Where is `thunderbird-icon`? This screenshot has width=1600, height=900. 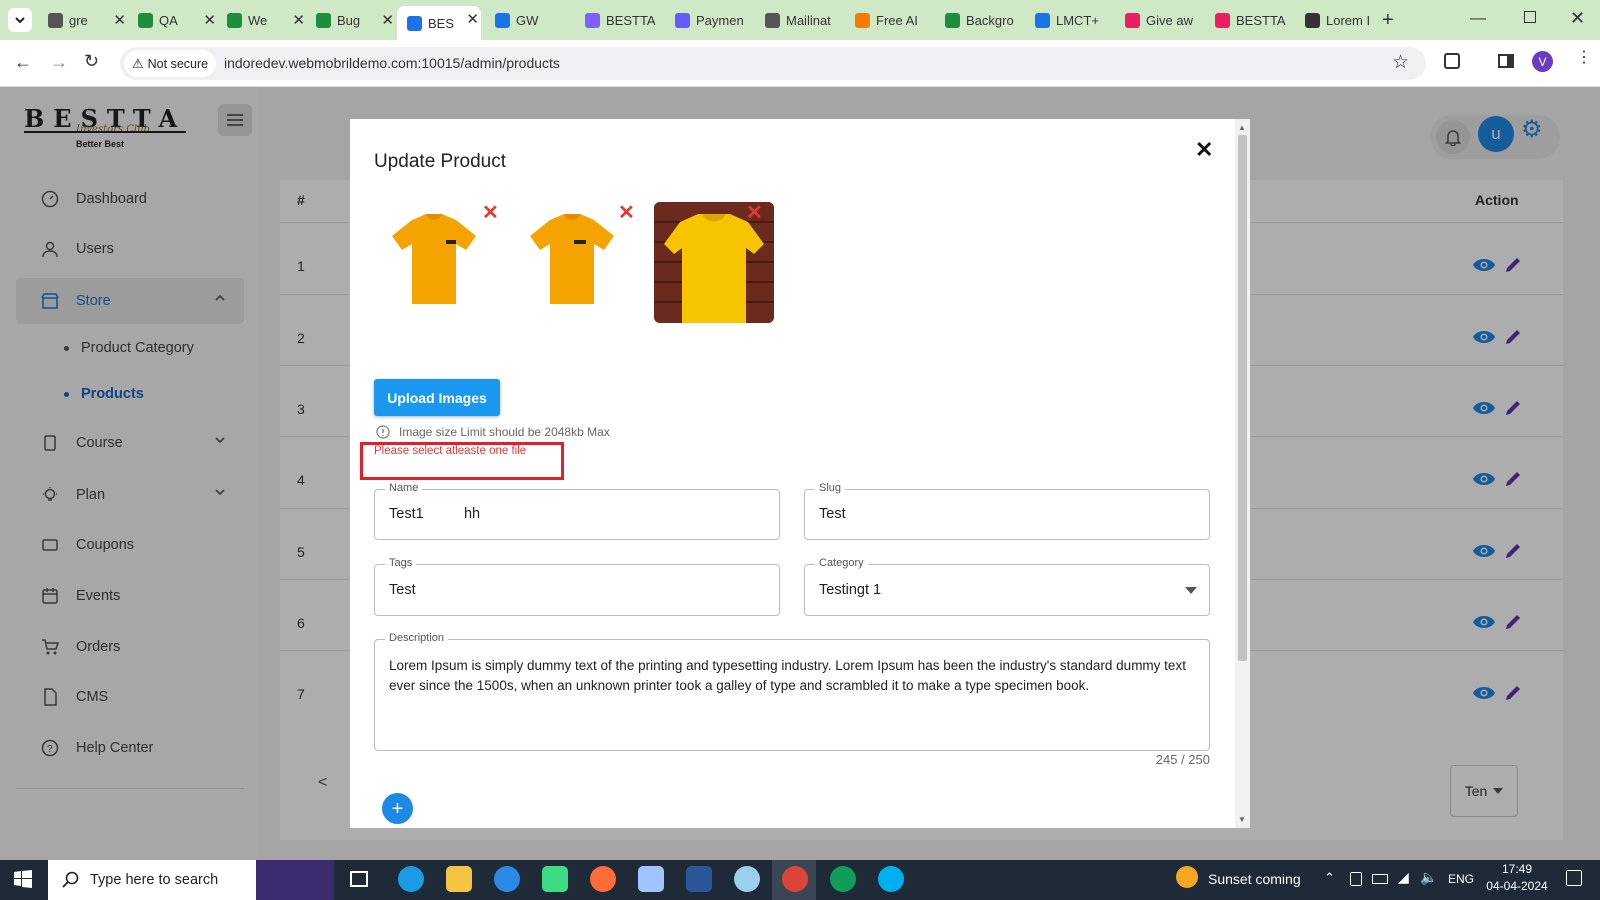
thunderbird-icon is located at coordinates (507, 879).